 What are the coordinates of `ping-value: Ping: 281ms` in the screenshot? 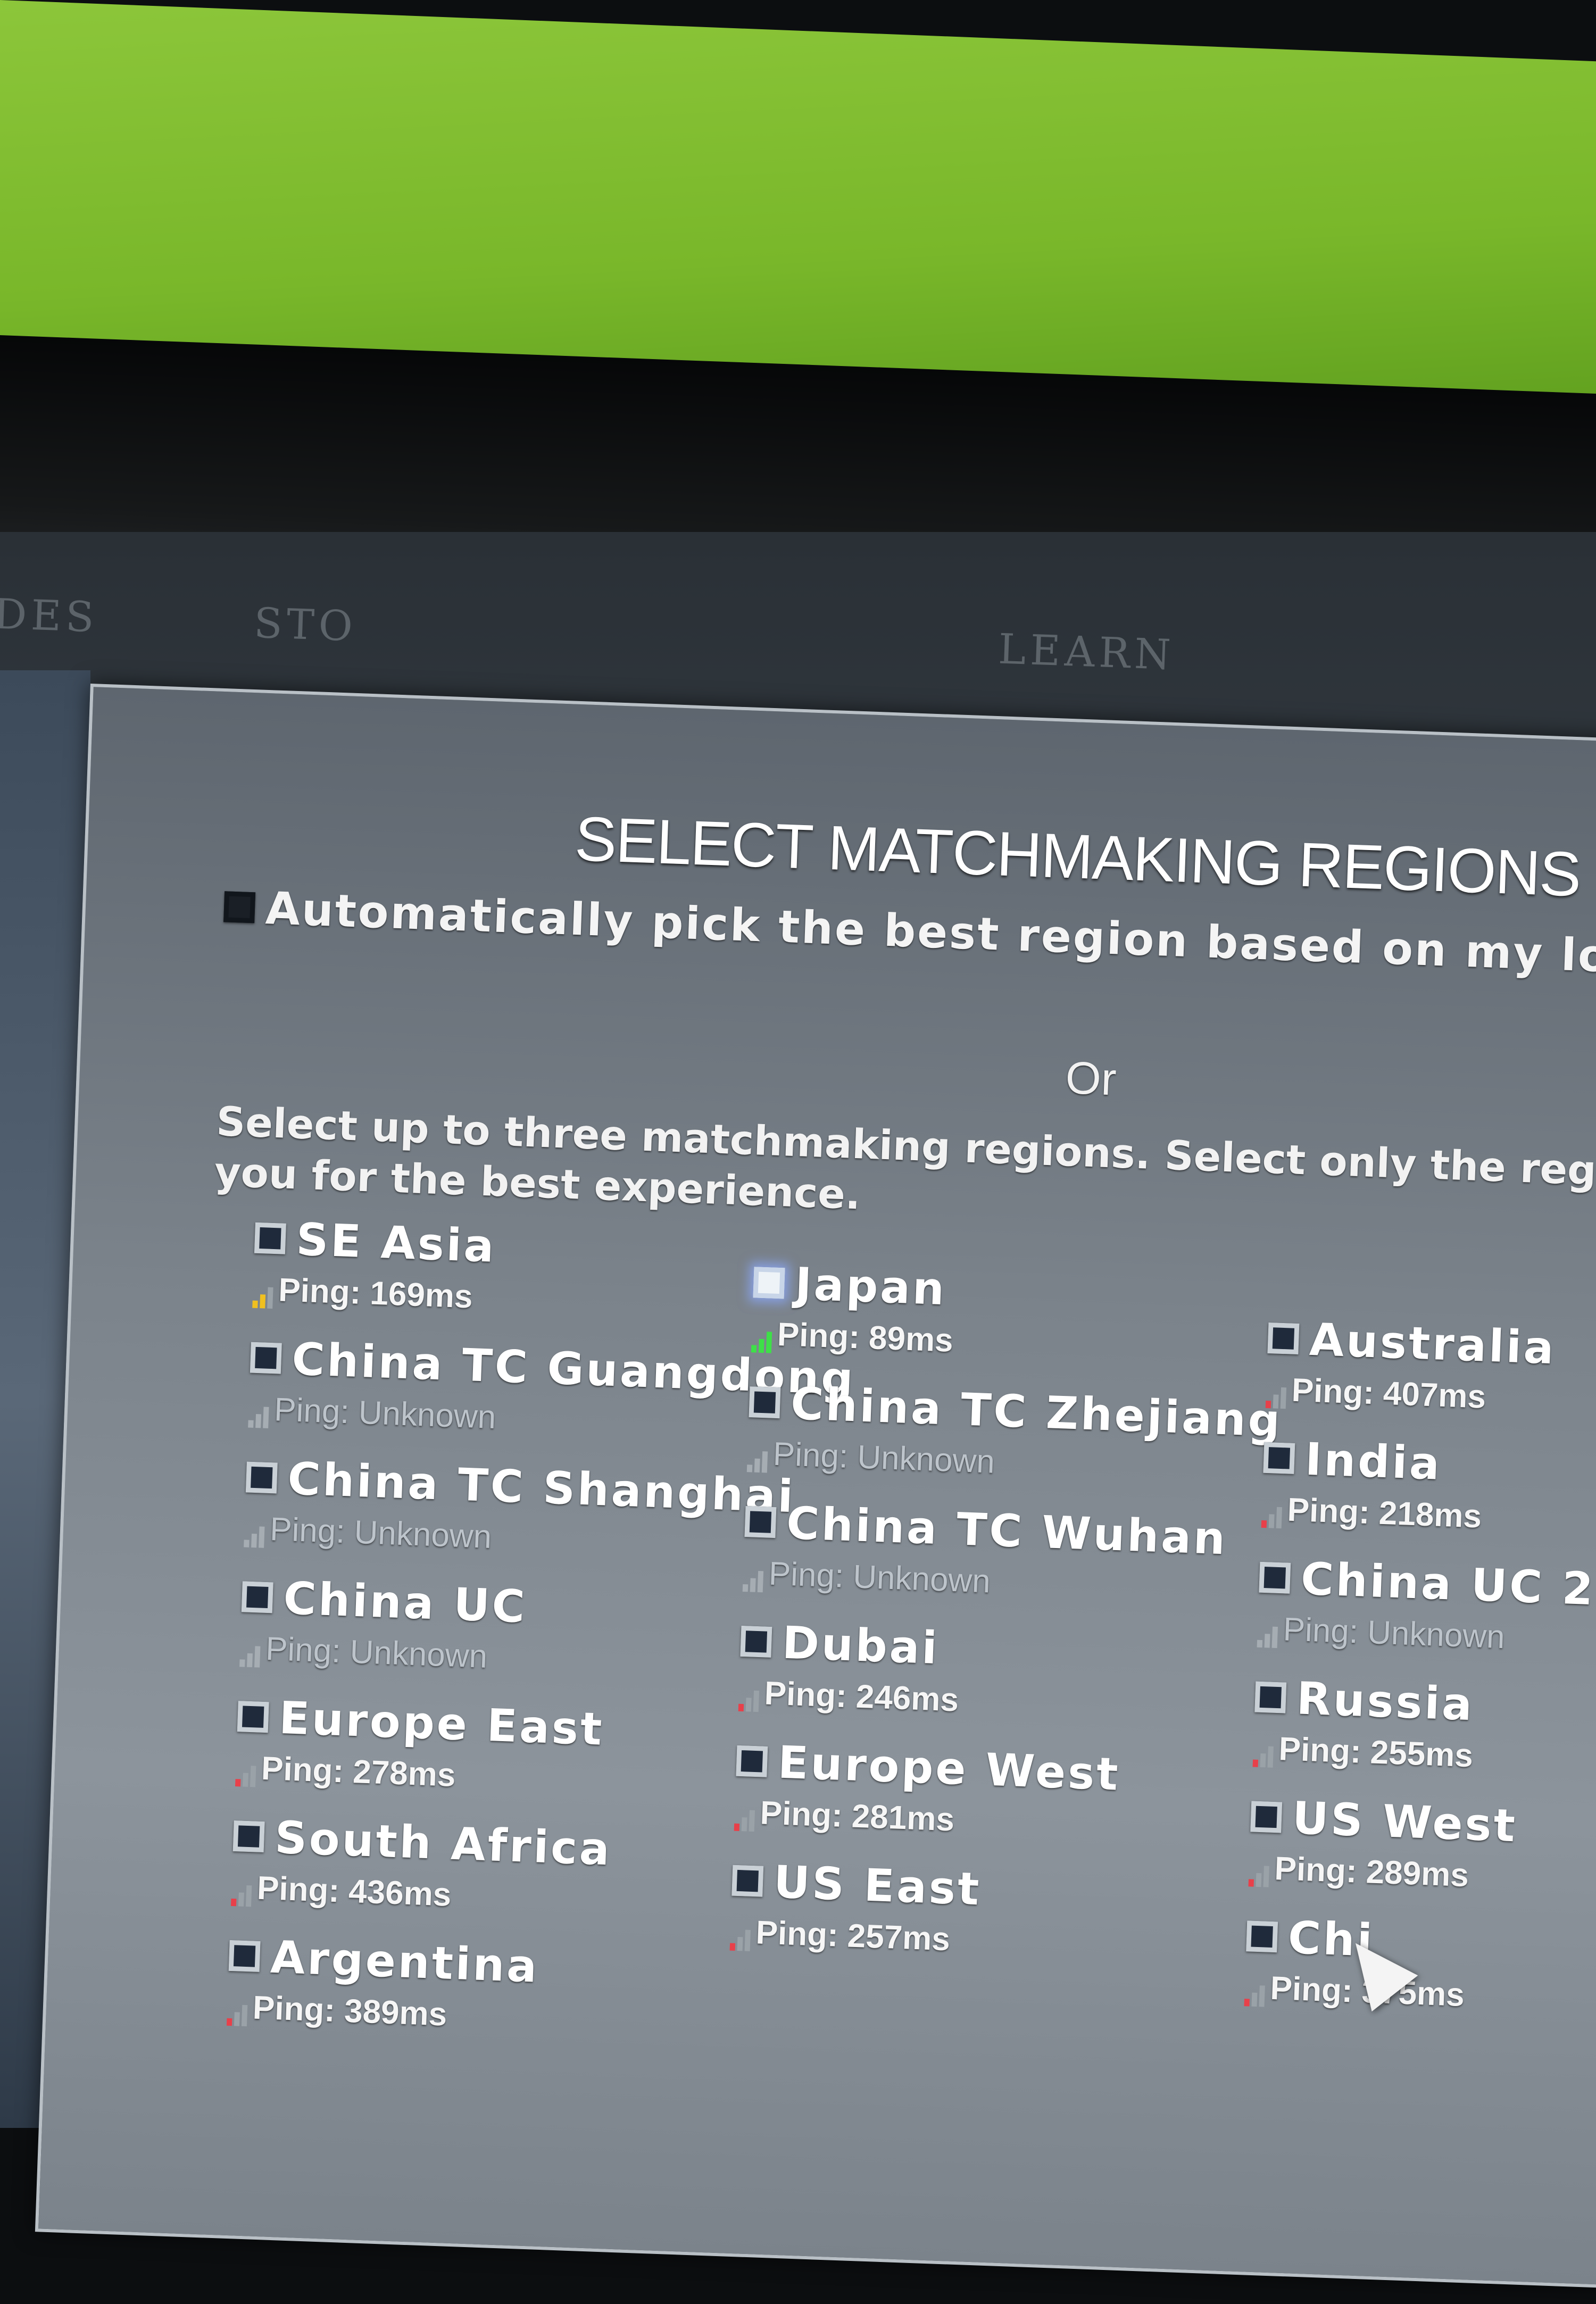 It's located at (857, 1816).